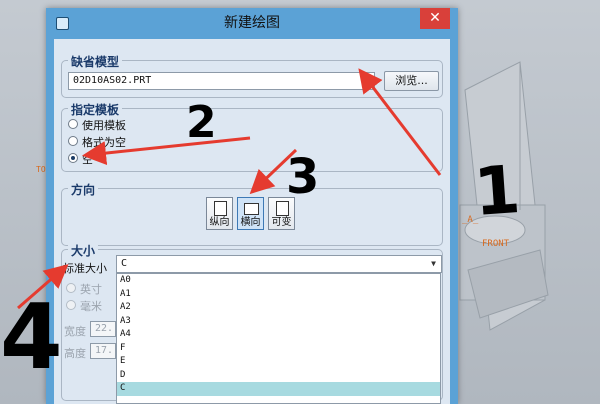 This screenshot has width=600, height=404. What do you see at coordinates (278, 281) in the screenshot?
I see `list-item-a0: A0` at bounding box center [278, 281].